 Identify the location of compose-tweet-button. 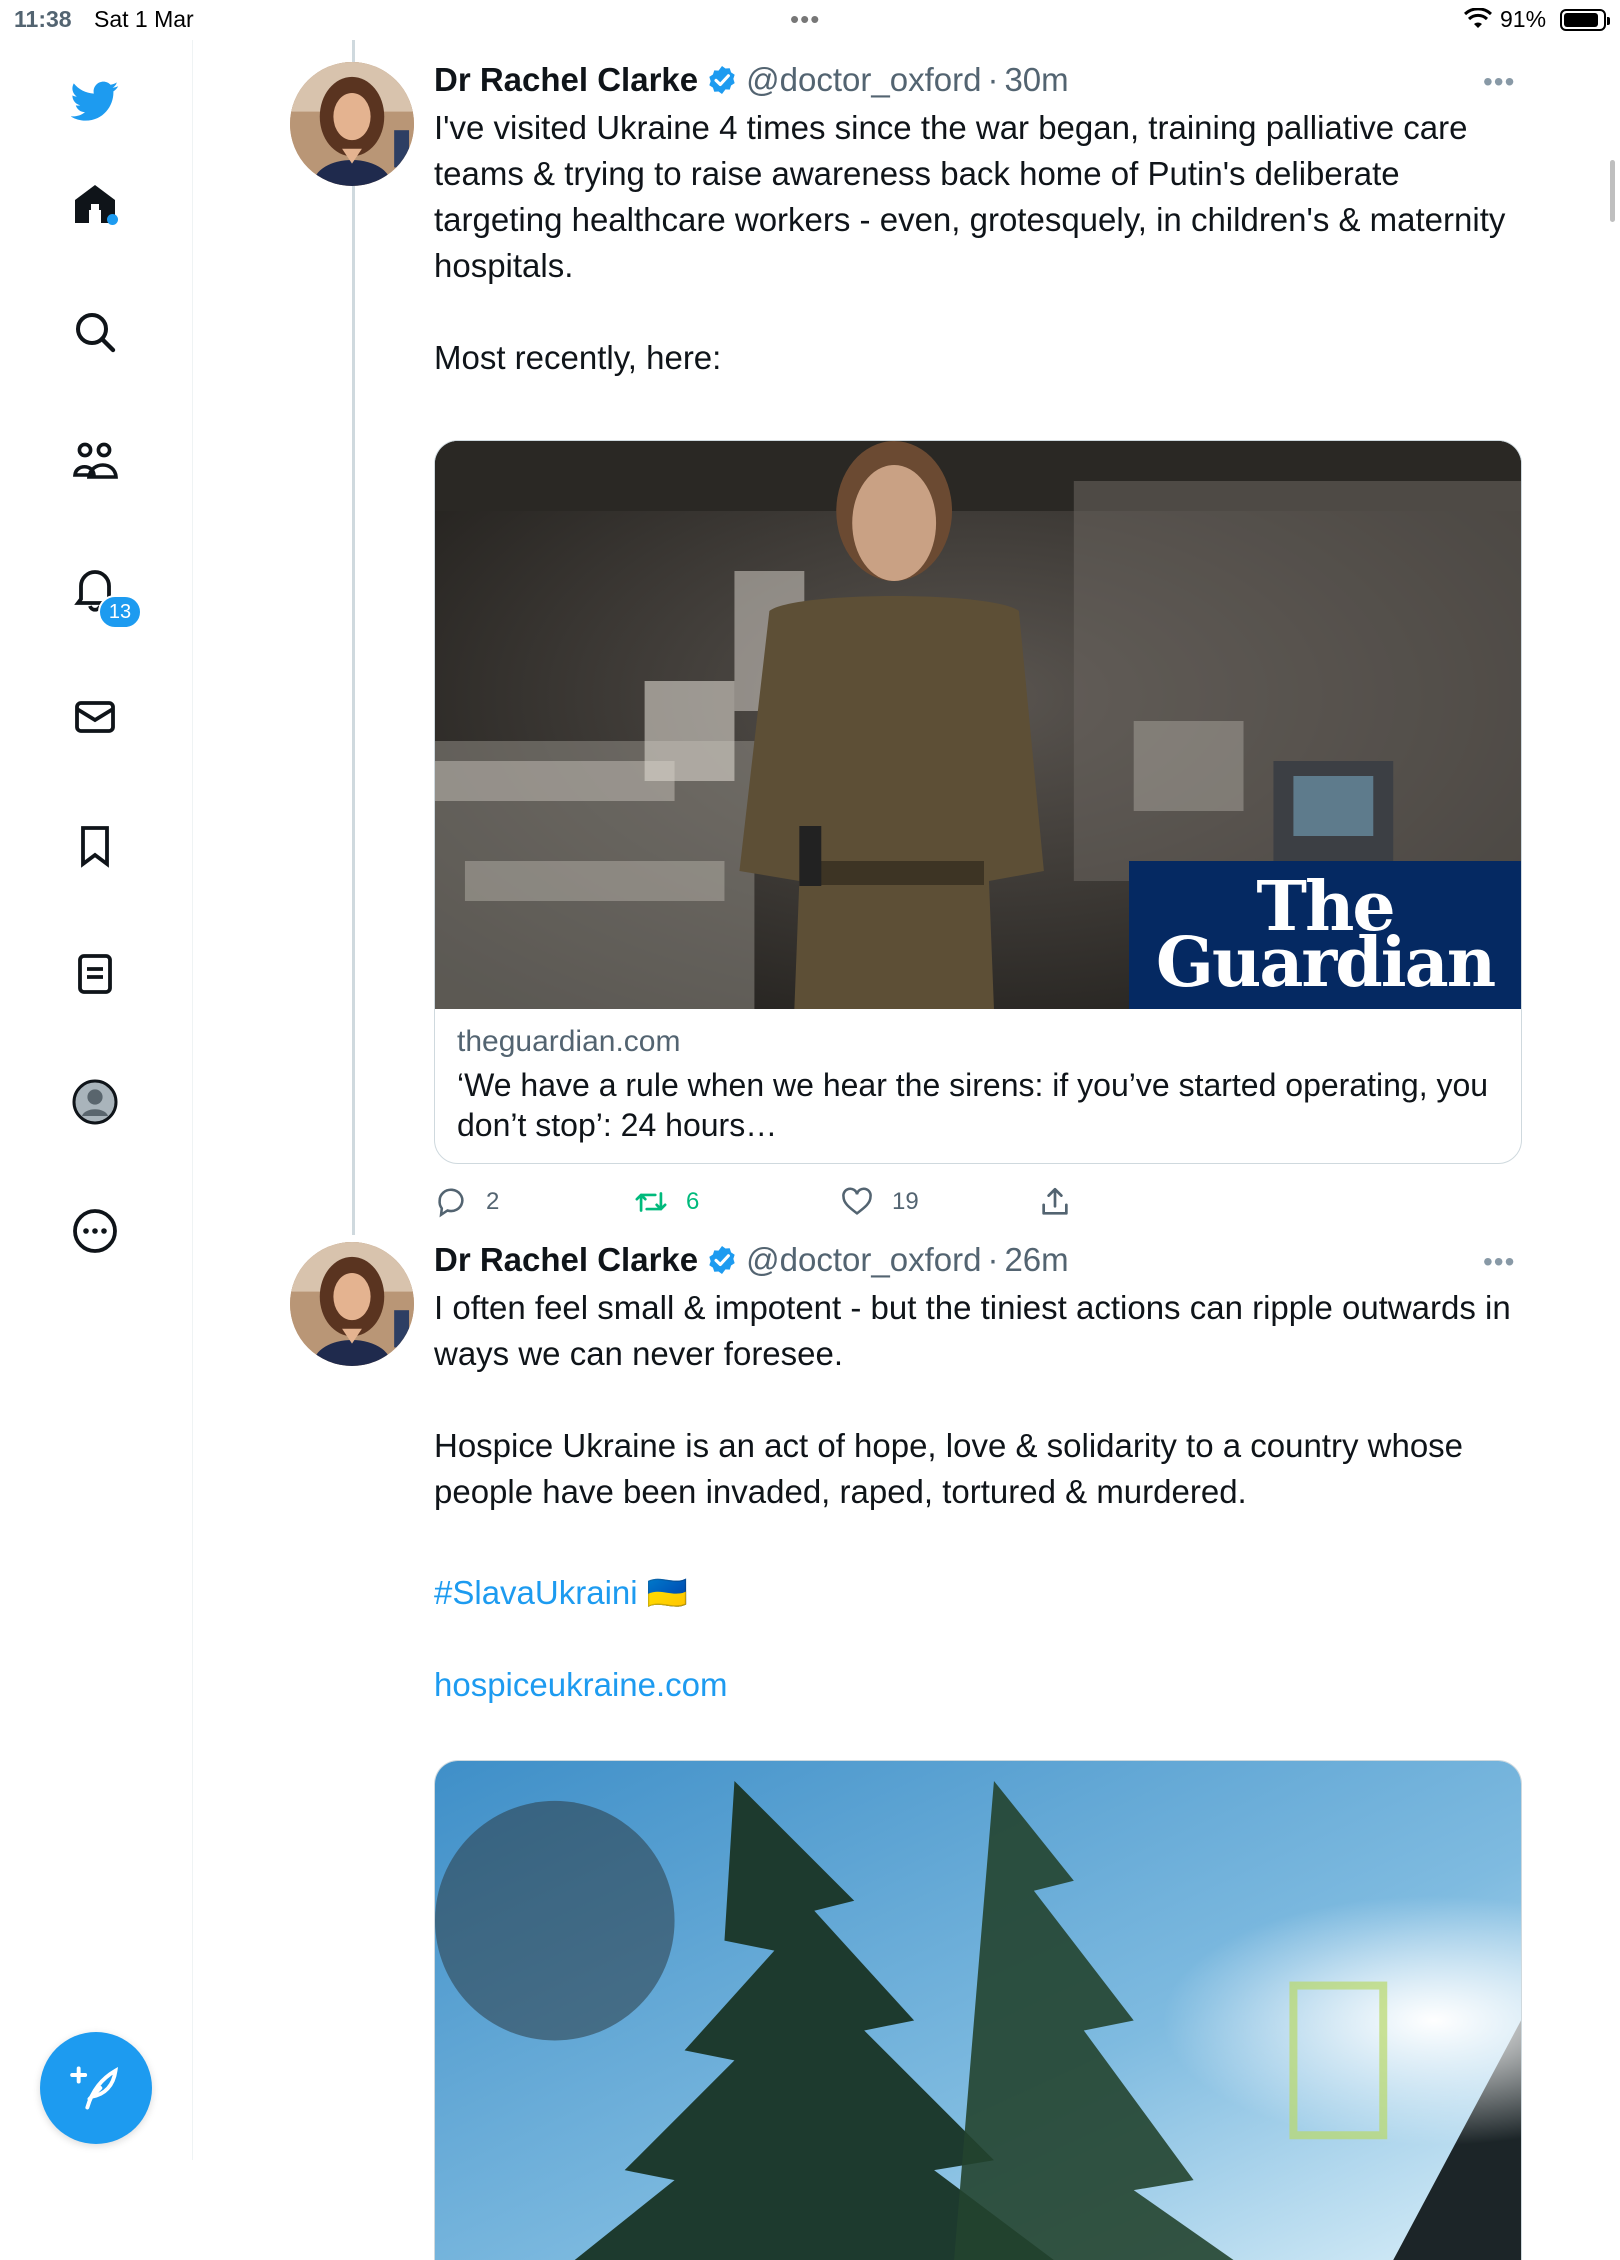
(96, 2088).